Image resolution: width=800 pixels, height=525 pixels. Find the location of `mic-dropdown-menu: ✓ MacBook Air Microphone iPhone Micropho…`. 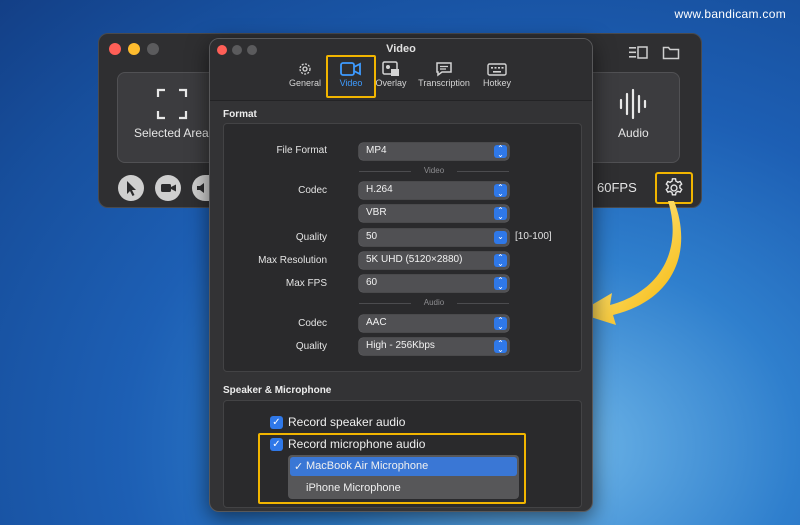

mic-dropdown-menu: ✓ MacBook Air Microphone iPhone Micropho… is located at coordinates (403, 477).